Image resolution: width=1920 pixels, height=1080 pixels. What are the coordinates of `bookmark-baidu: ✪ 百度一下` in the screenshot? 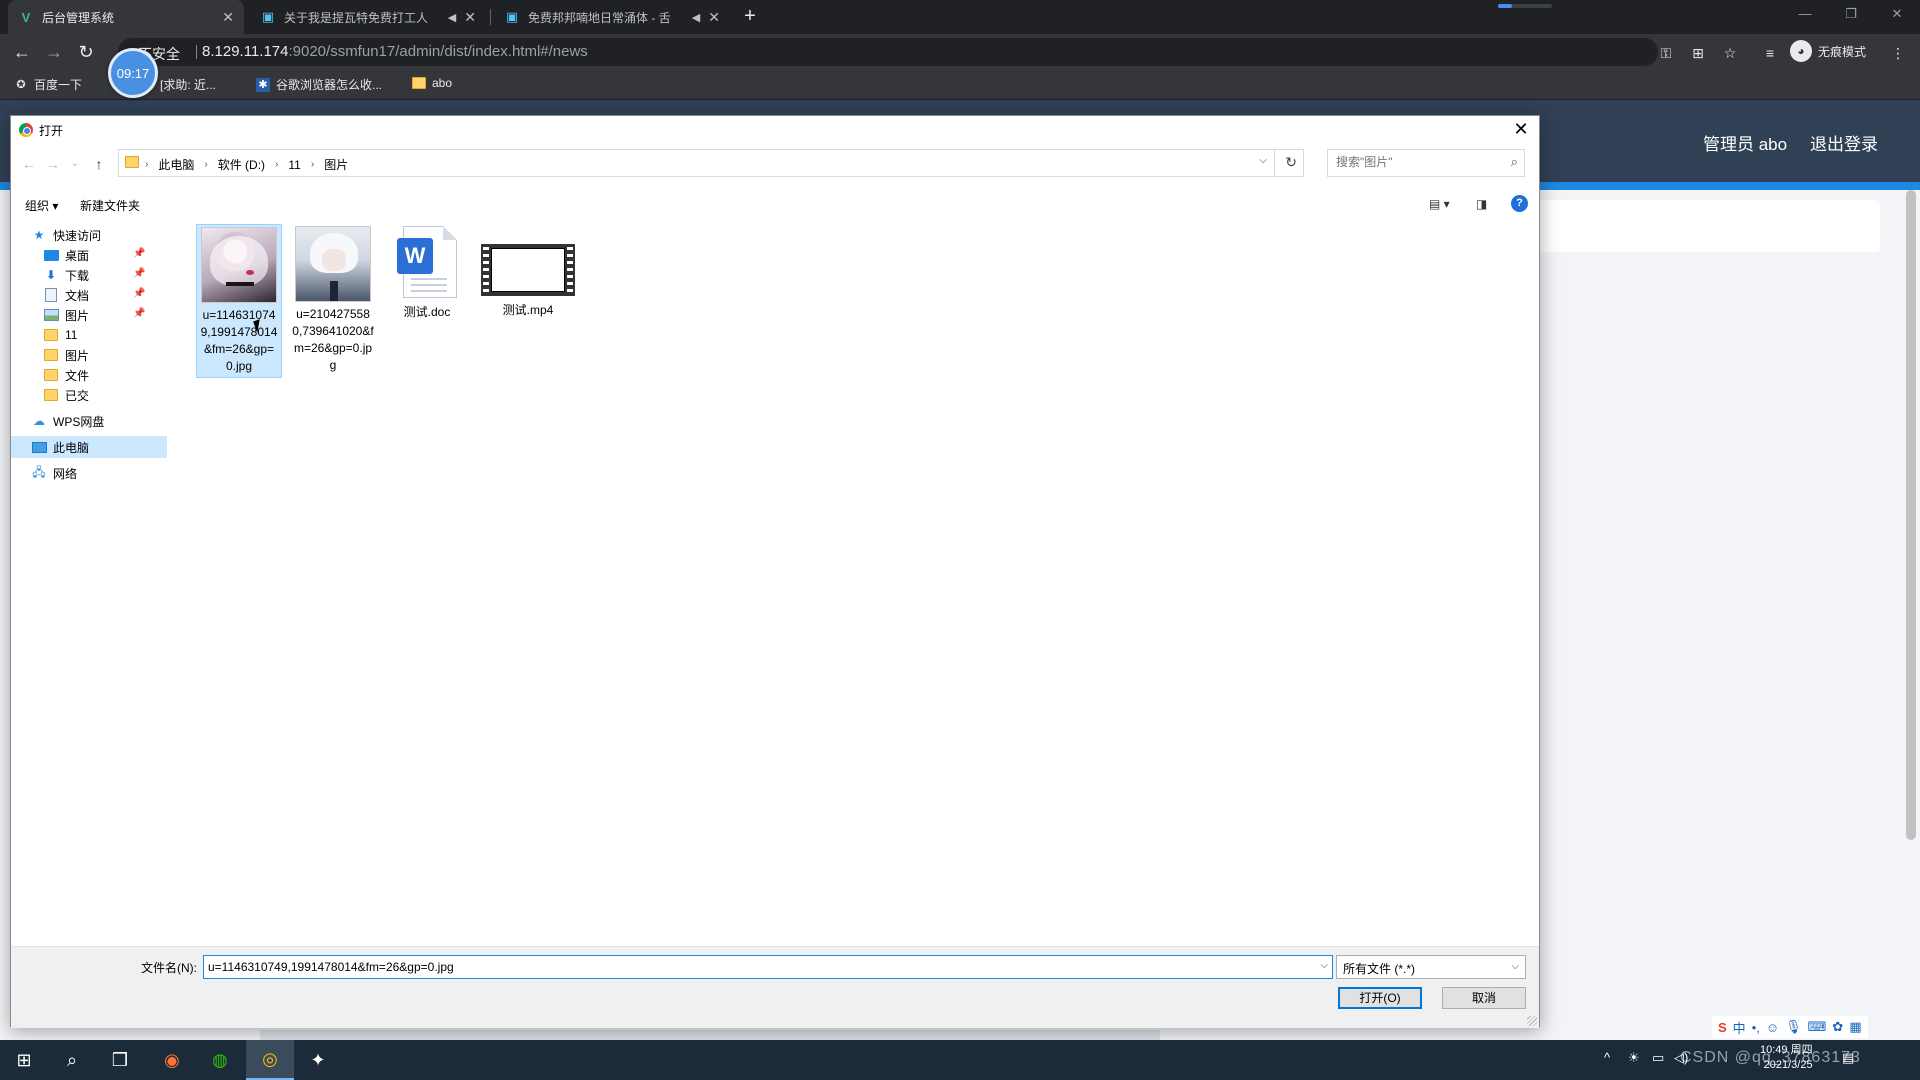 It's located at (48, 84).